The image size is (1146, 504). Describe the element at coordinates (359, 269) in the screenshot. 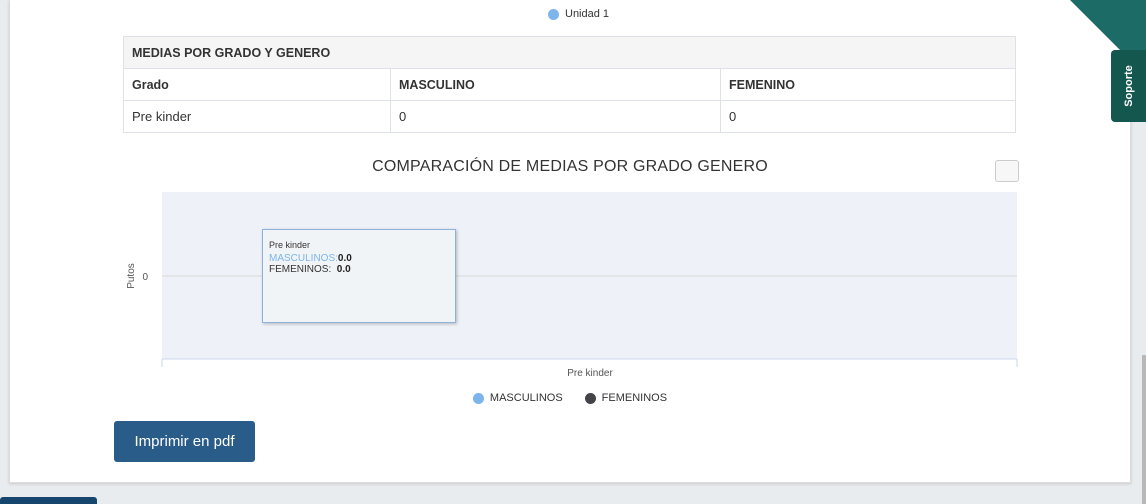

I see `tooltip-row-femeninos: FEMENINOS: 0.0` at that location.